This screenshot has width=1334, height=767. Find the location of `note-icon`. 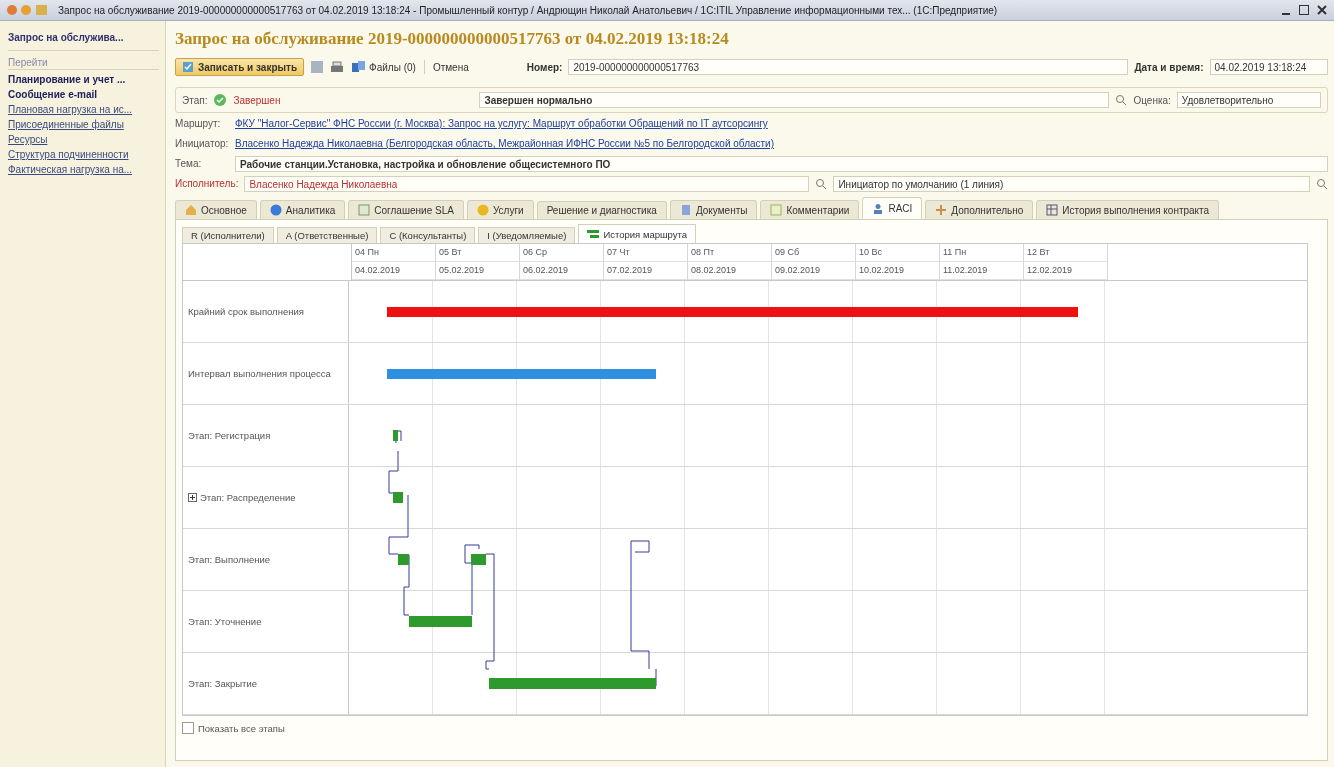

note-icon is located at coordinates (776, 210).